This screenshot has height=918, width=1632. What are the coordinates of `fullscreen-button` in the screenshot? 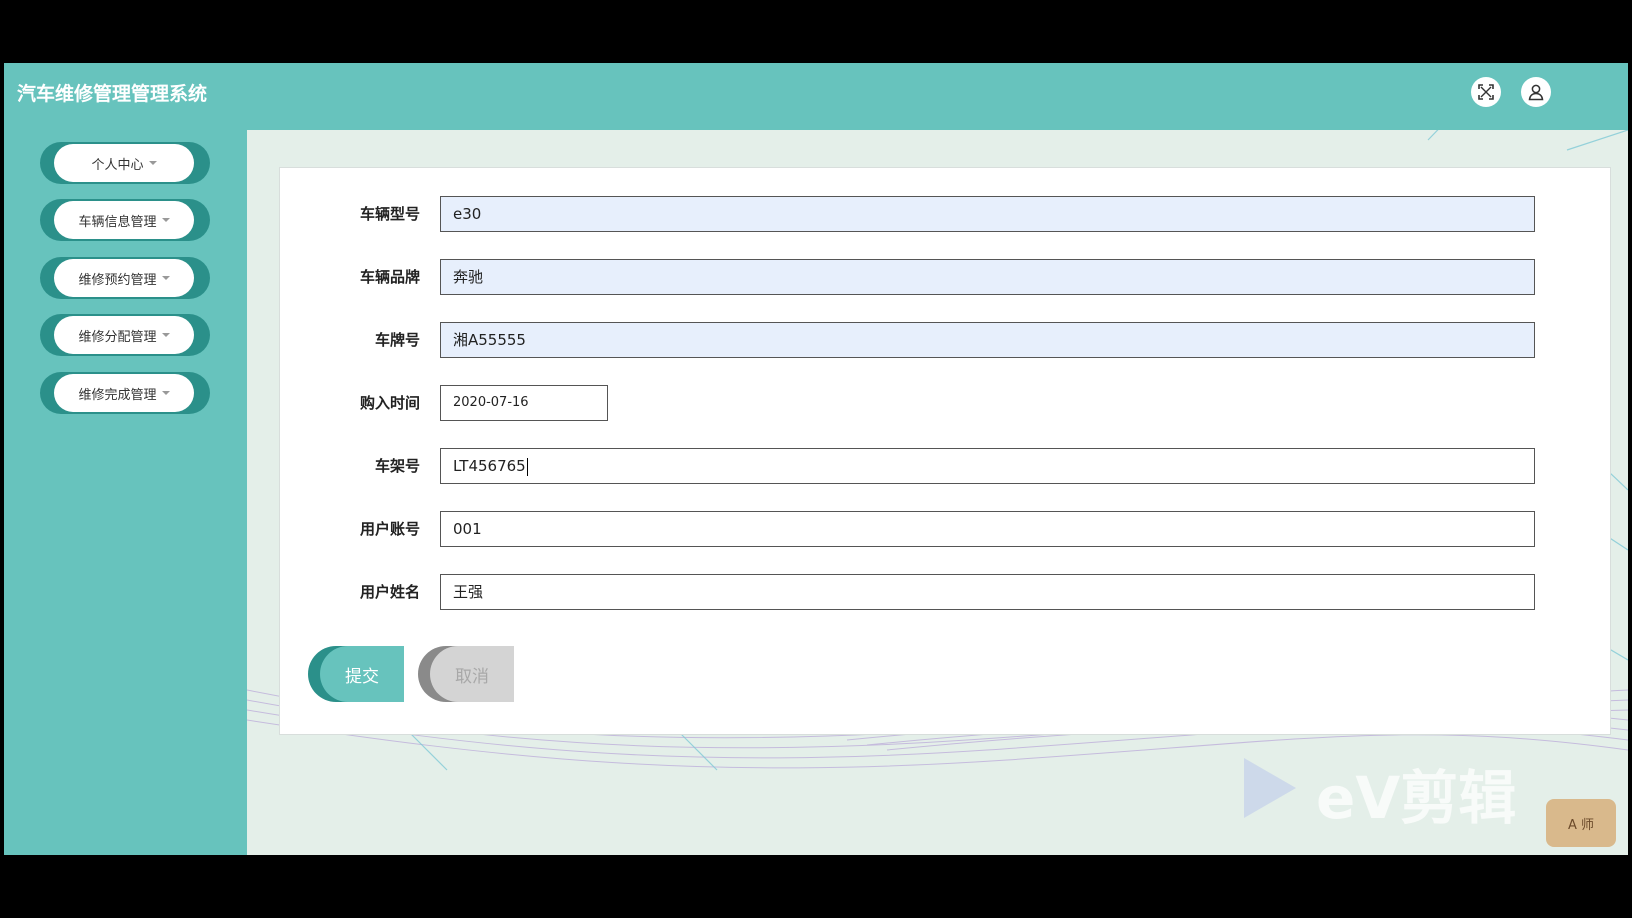 It's located at (1486, 92).